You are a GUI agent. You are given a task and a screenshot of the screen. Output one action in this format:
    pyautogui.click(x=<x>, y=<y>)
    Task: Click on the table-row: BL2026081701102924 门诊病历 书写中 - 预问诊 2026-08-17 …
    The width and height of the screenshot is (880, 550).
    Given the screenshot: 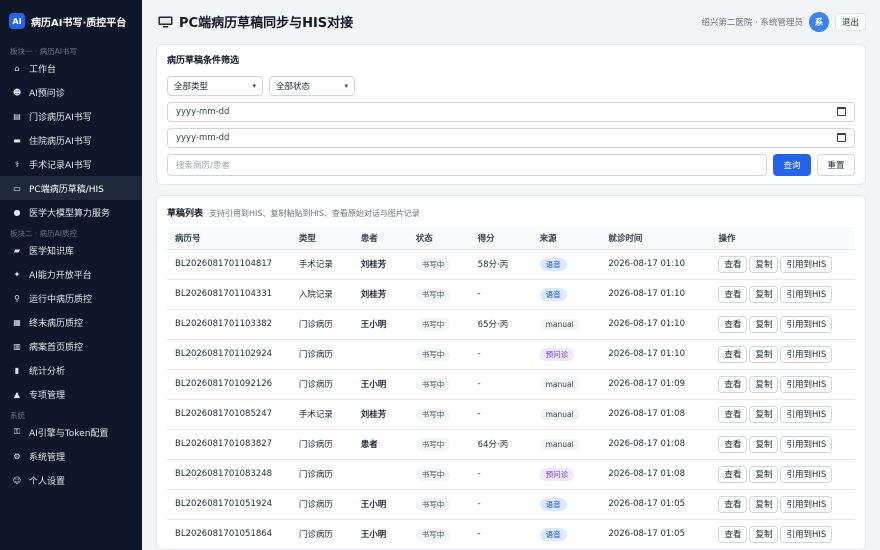 What is the action you would take?
    pyautogui.click(x=511, y=353)
    